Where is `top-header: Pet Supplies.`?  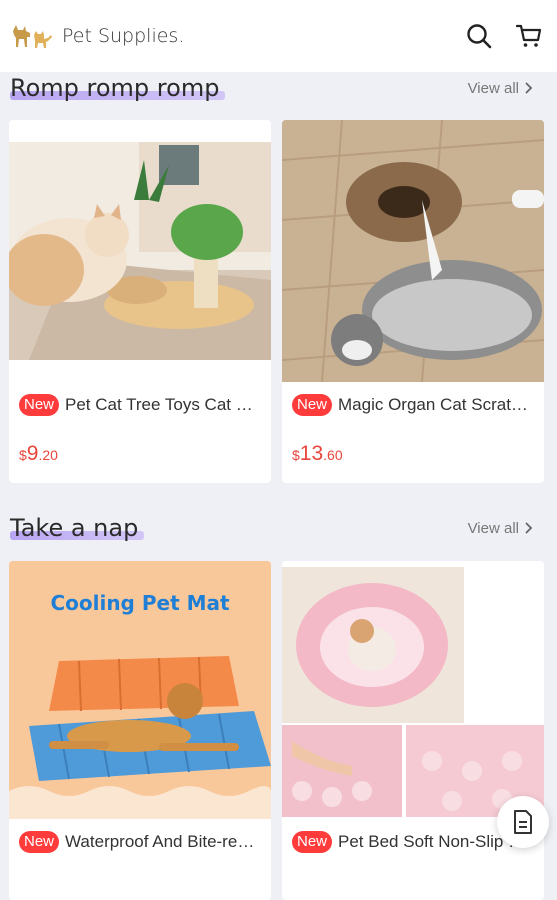
top-header: Pet Supplies. is located at coordinates (278, 36).